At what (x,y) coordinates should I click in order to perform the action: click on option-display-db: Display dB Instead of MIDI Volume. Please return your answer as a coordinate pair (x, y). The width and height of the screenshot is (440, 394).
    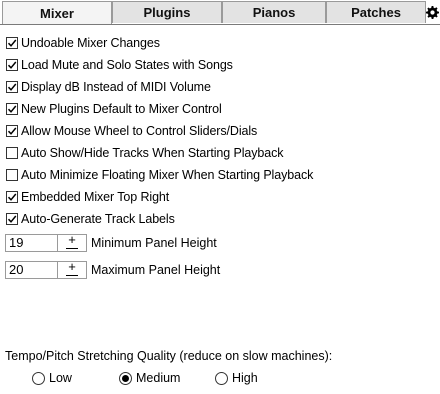
    Looking at the image, I should click on (108, 87).